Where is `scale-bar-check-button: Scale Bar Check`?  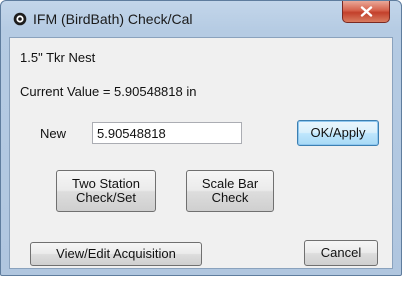
scale-bar-check-button: Scale Bar Check is located at coordinates (230, 191).